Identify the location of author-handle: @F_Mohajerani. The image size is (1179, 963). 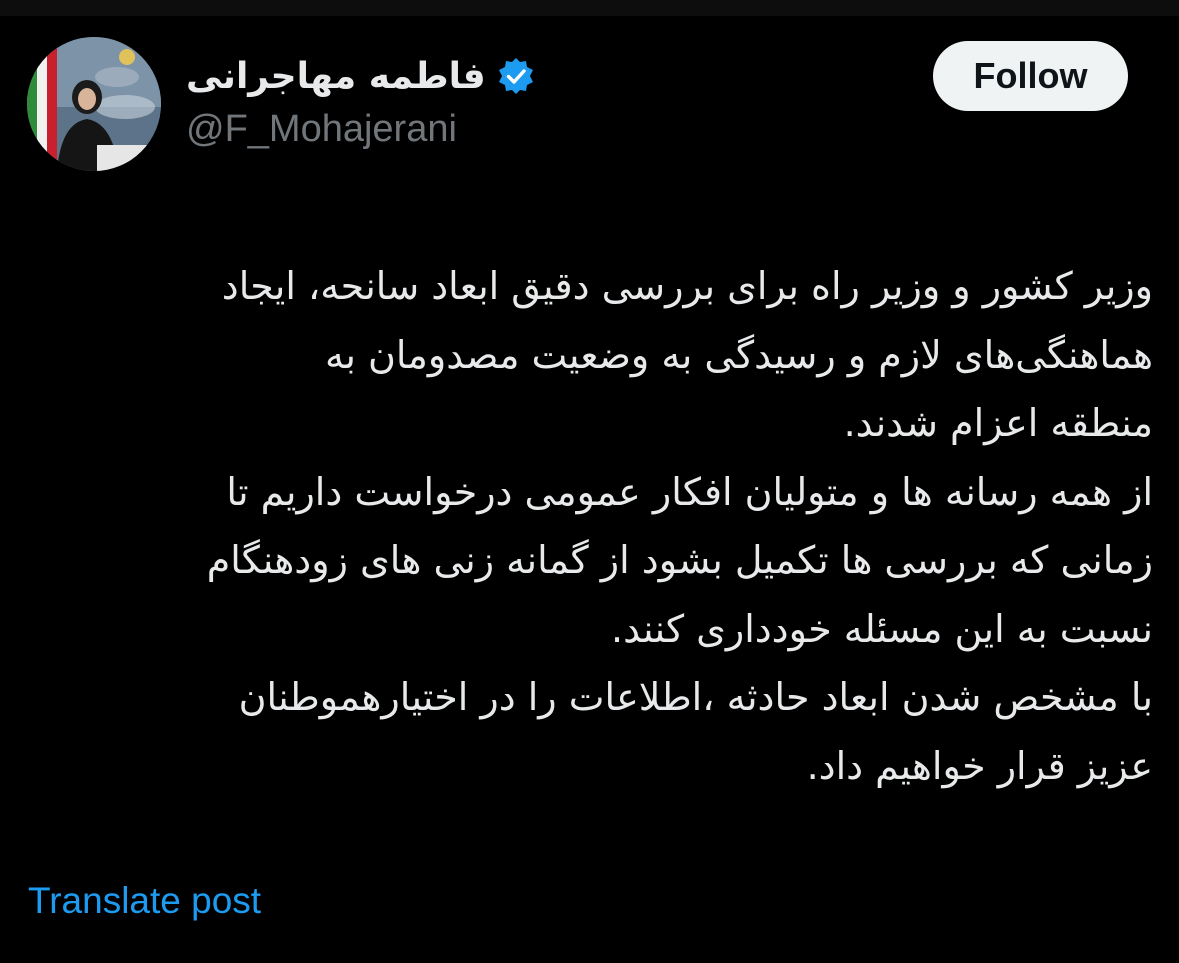
(321, 129).